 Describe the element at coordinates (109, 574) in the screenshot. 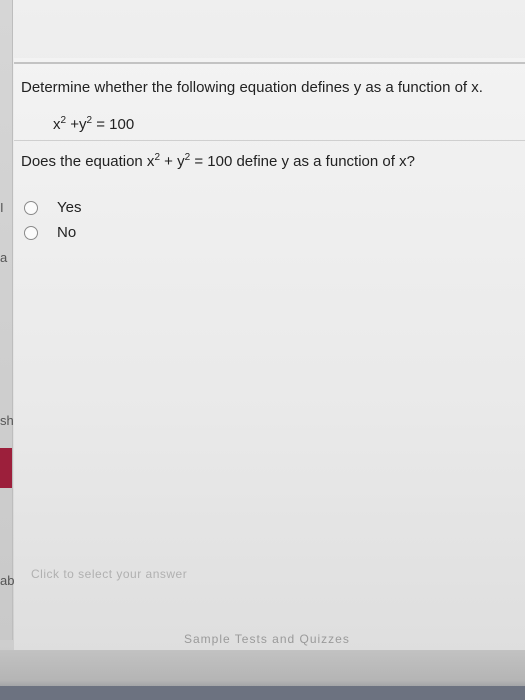

I see `answer-hint: Click to select your answer` at that location.